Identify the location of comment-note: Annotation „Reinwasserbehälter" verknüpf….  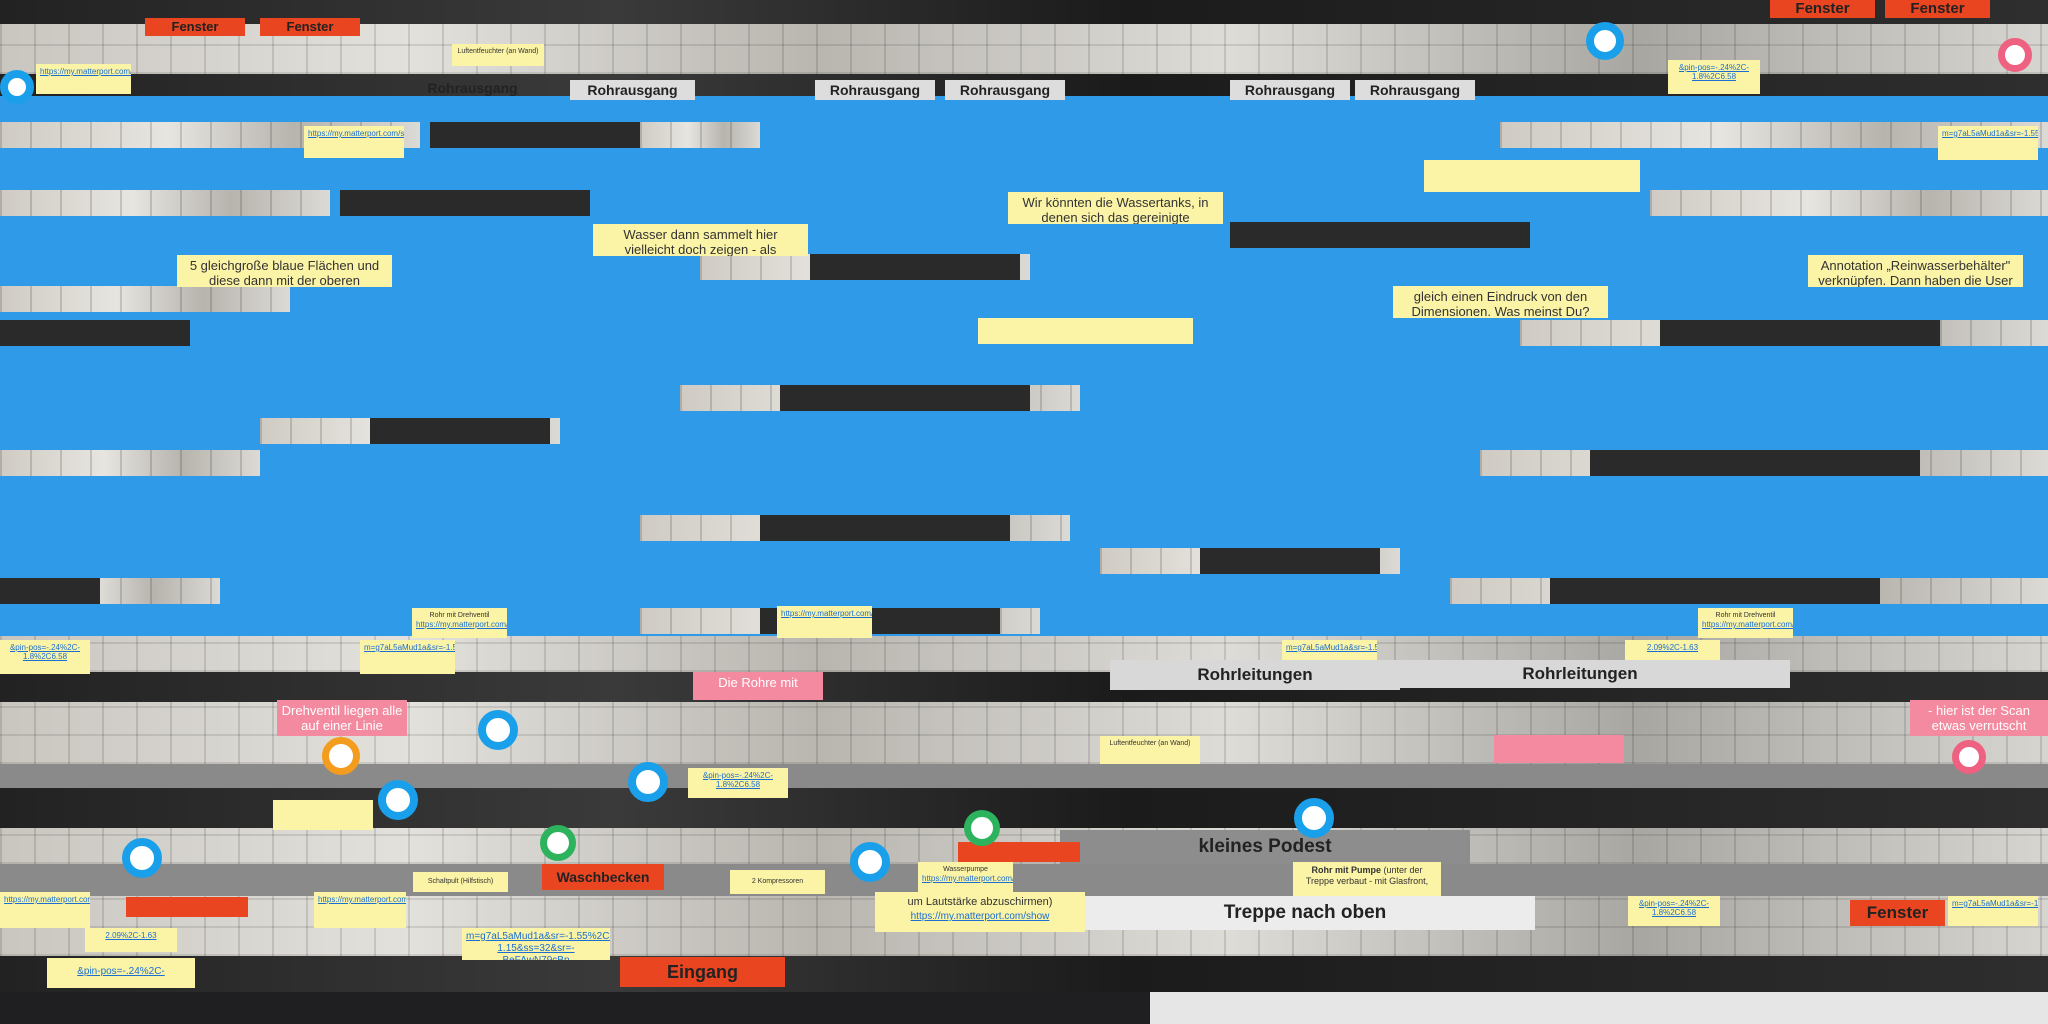
(1915, 271).